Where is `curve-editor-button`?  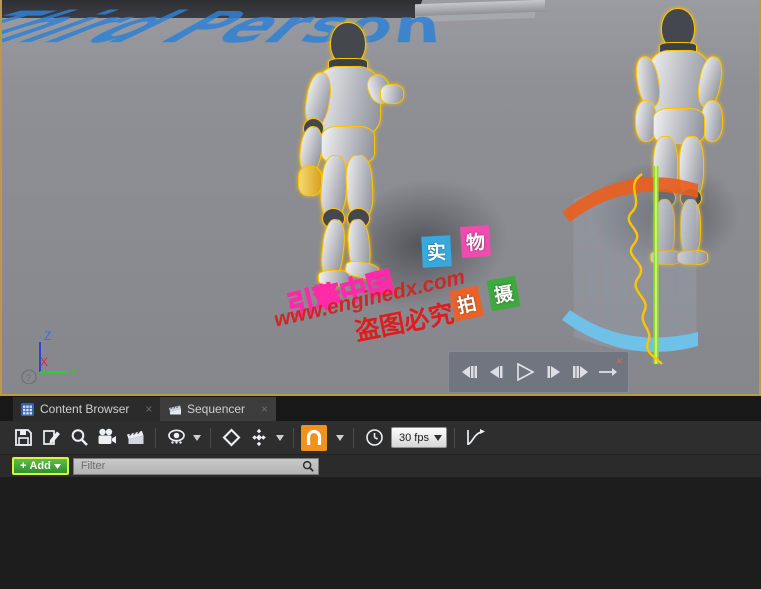 curve-editor-button is located at coordinates (476, 438).